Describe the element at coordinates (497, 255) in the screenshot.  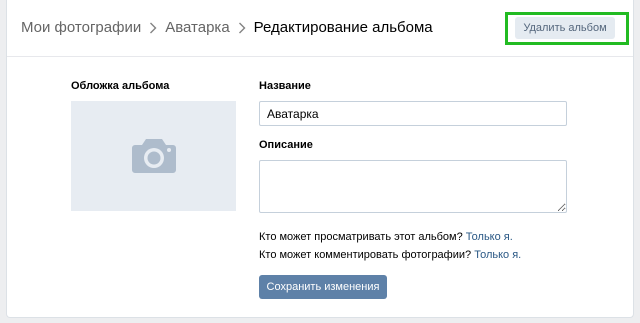
I see `comment-privacy-link: Только я.` at that location.